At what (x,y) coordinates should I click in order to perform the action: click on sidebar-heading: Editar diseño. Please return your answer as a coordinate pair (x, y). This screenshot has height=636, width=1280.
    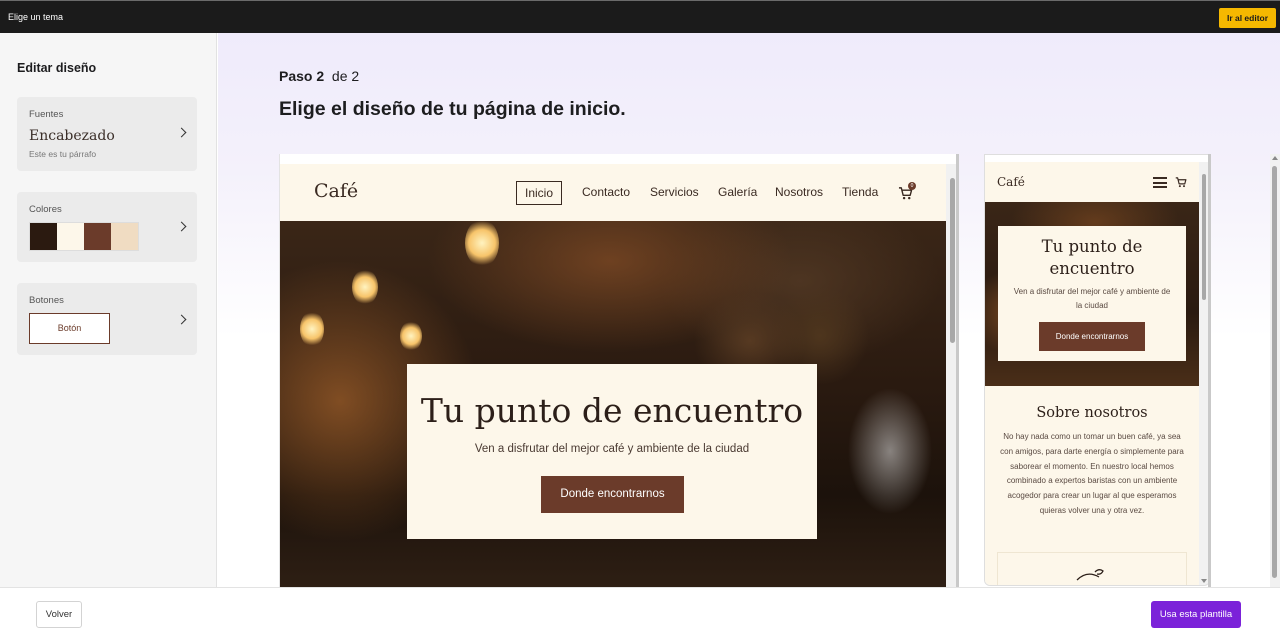
    Looking at the image, I should click on (57, 68).